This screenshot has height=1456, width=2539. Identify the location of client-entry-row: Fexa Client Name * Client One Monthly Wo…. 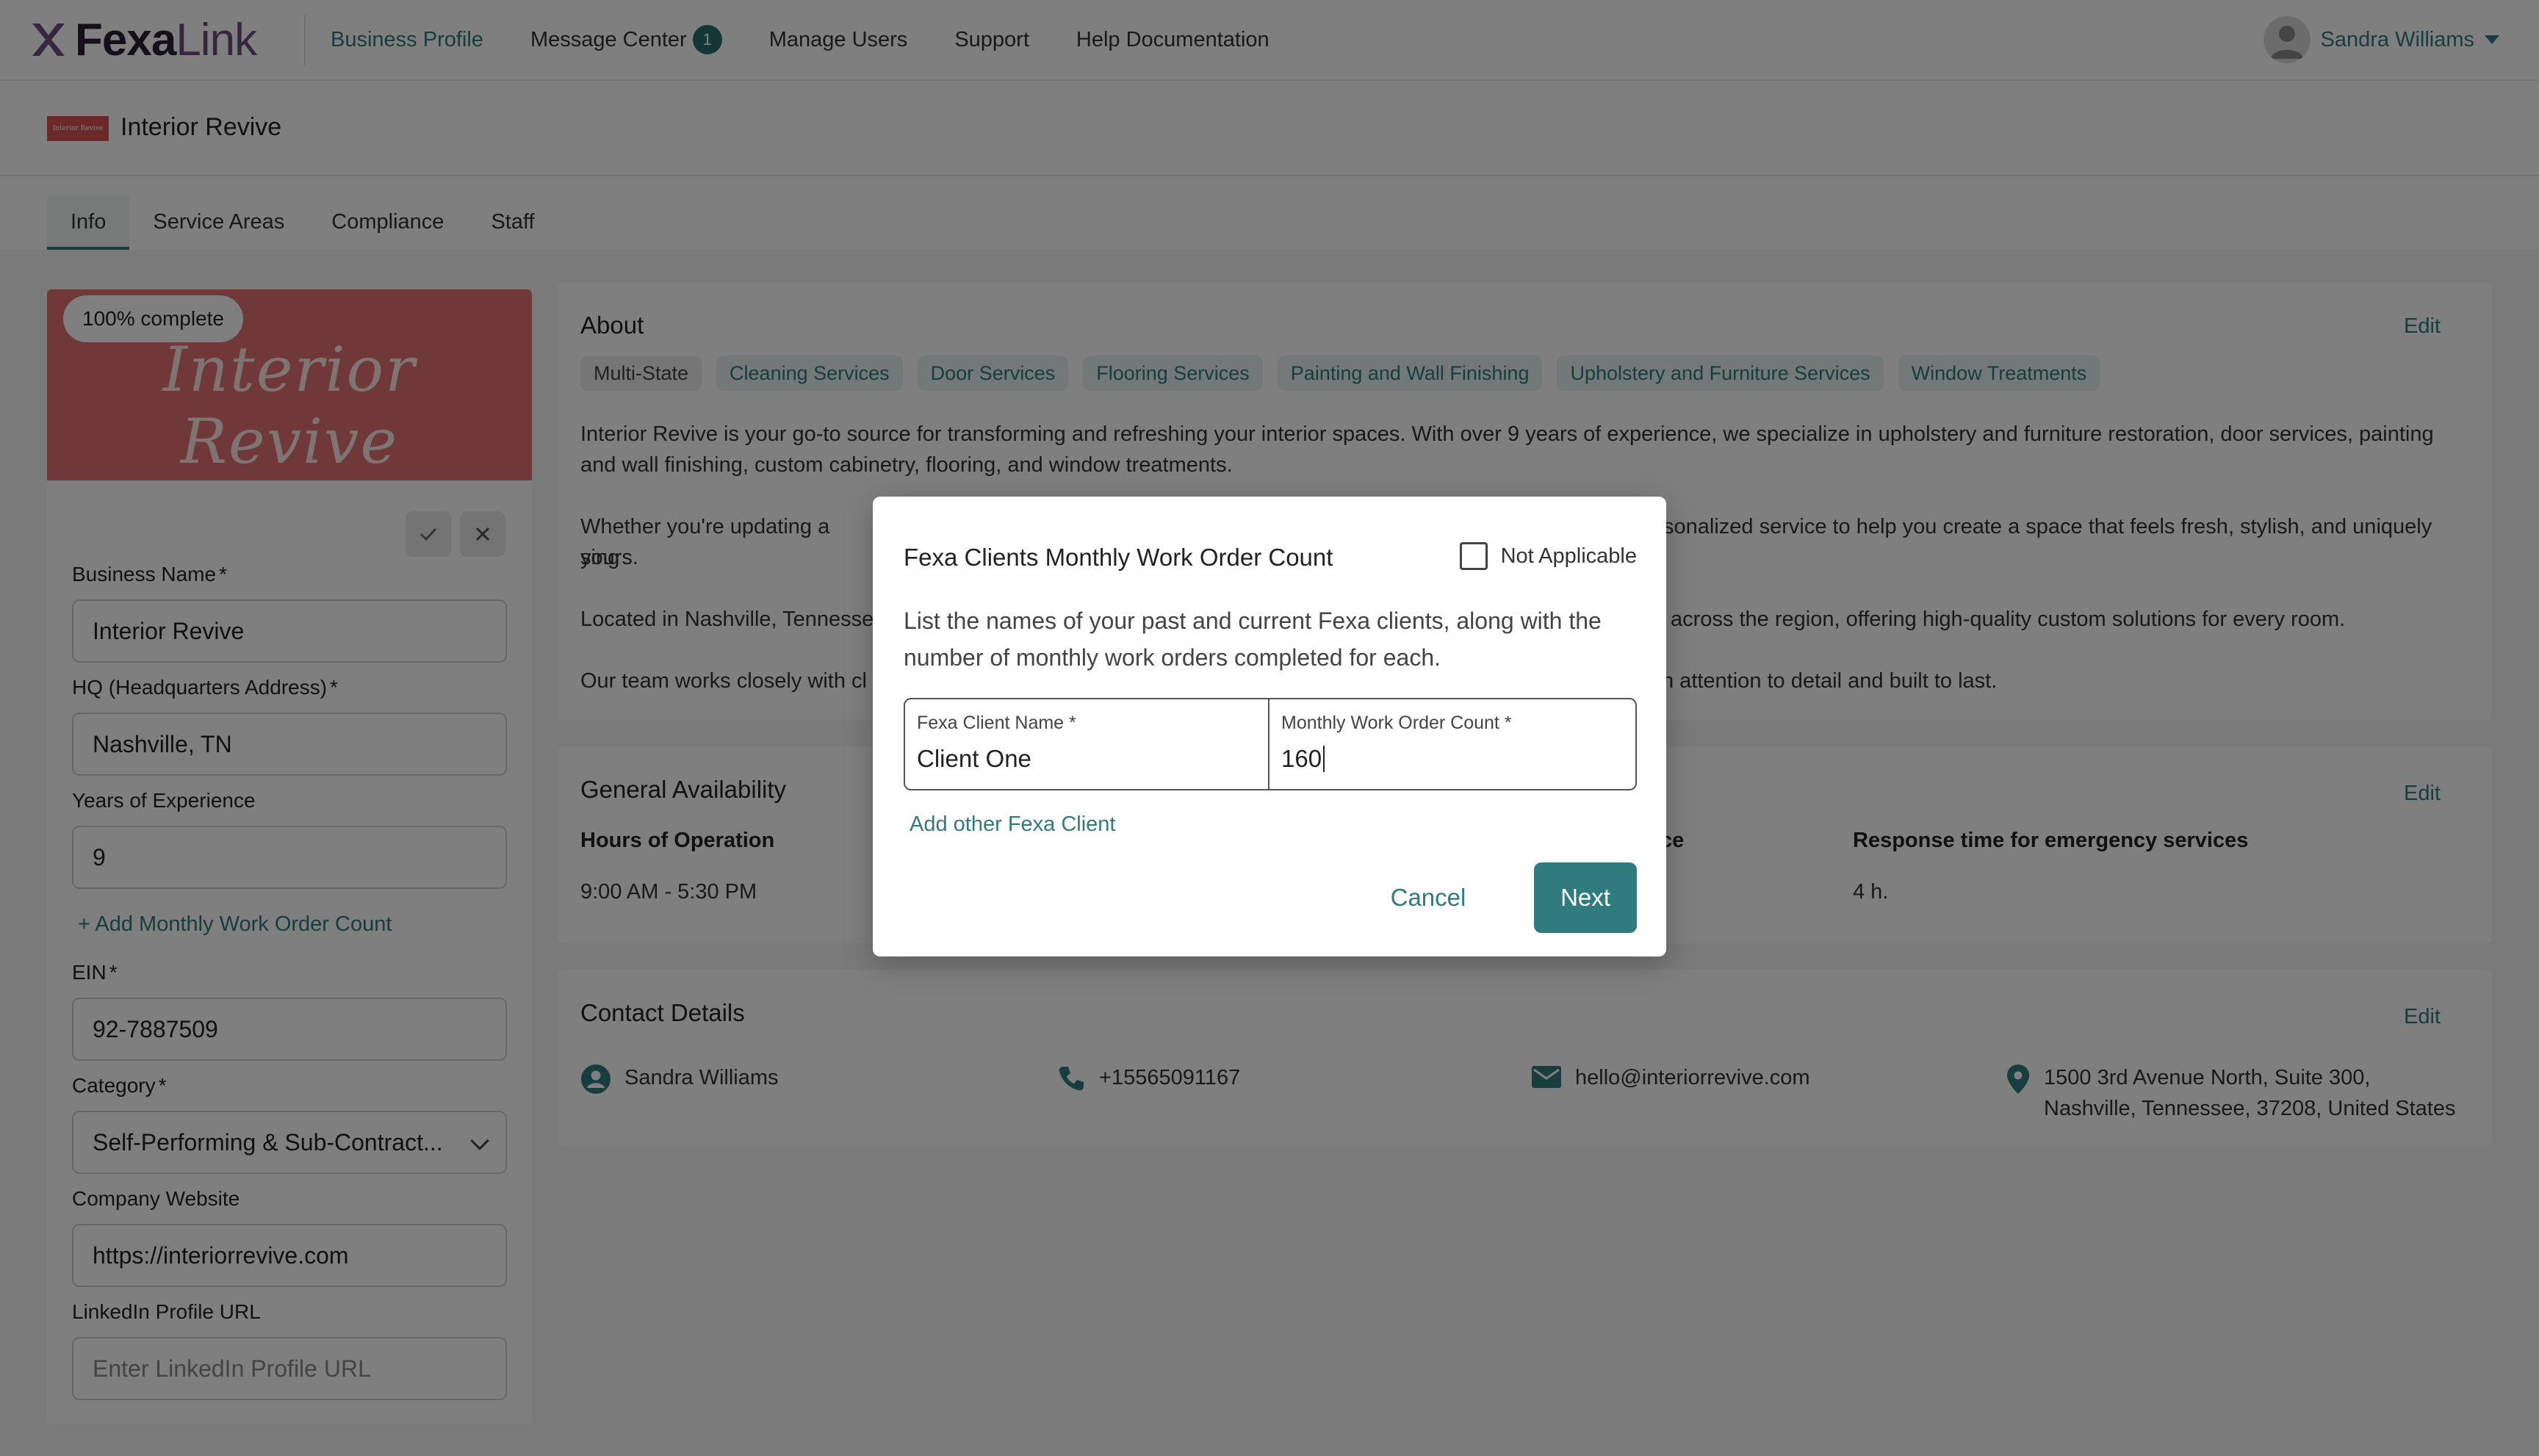
(1270, 744).